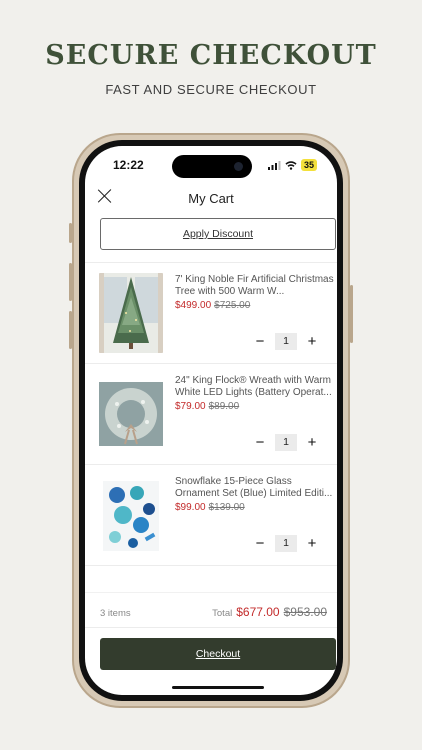  I want to click on wreath-image, so click(131, 414).